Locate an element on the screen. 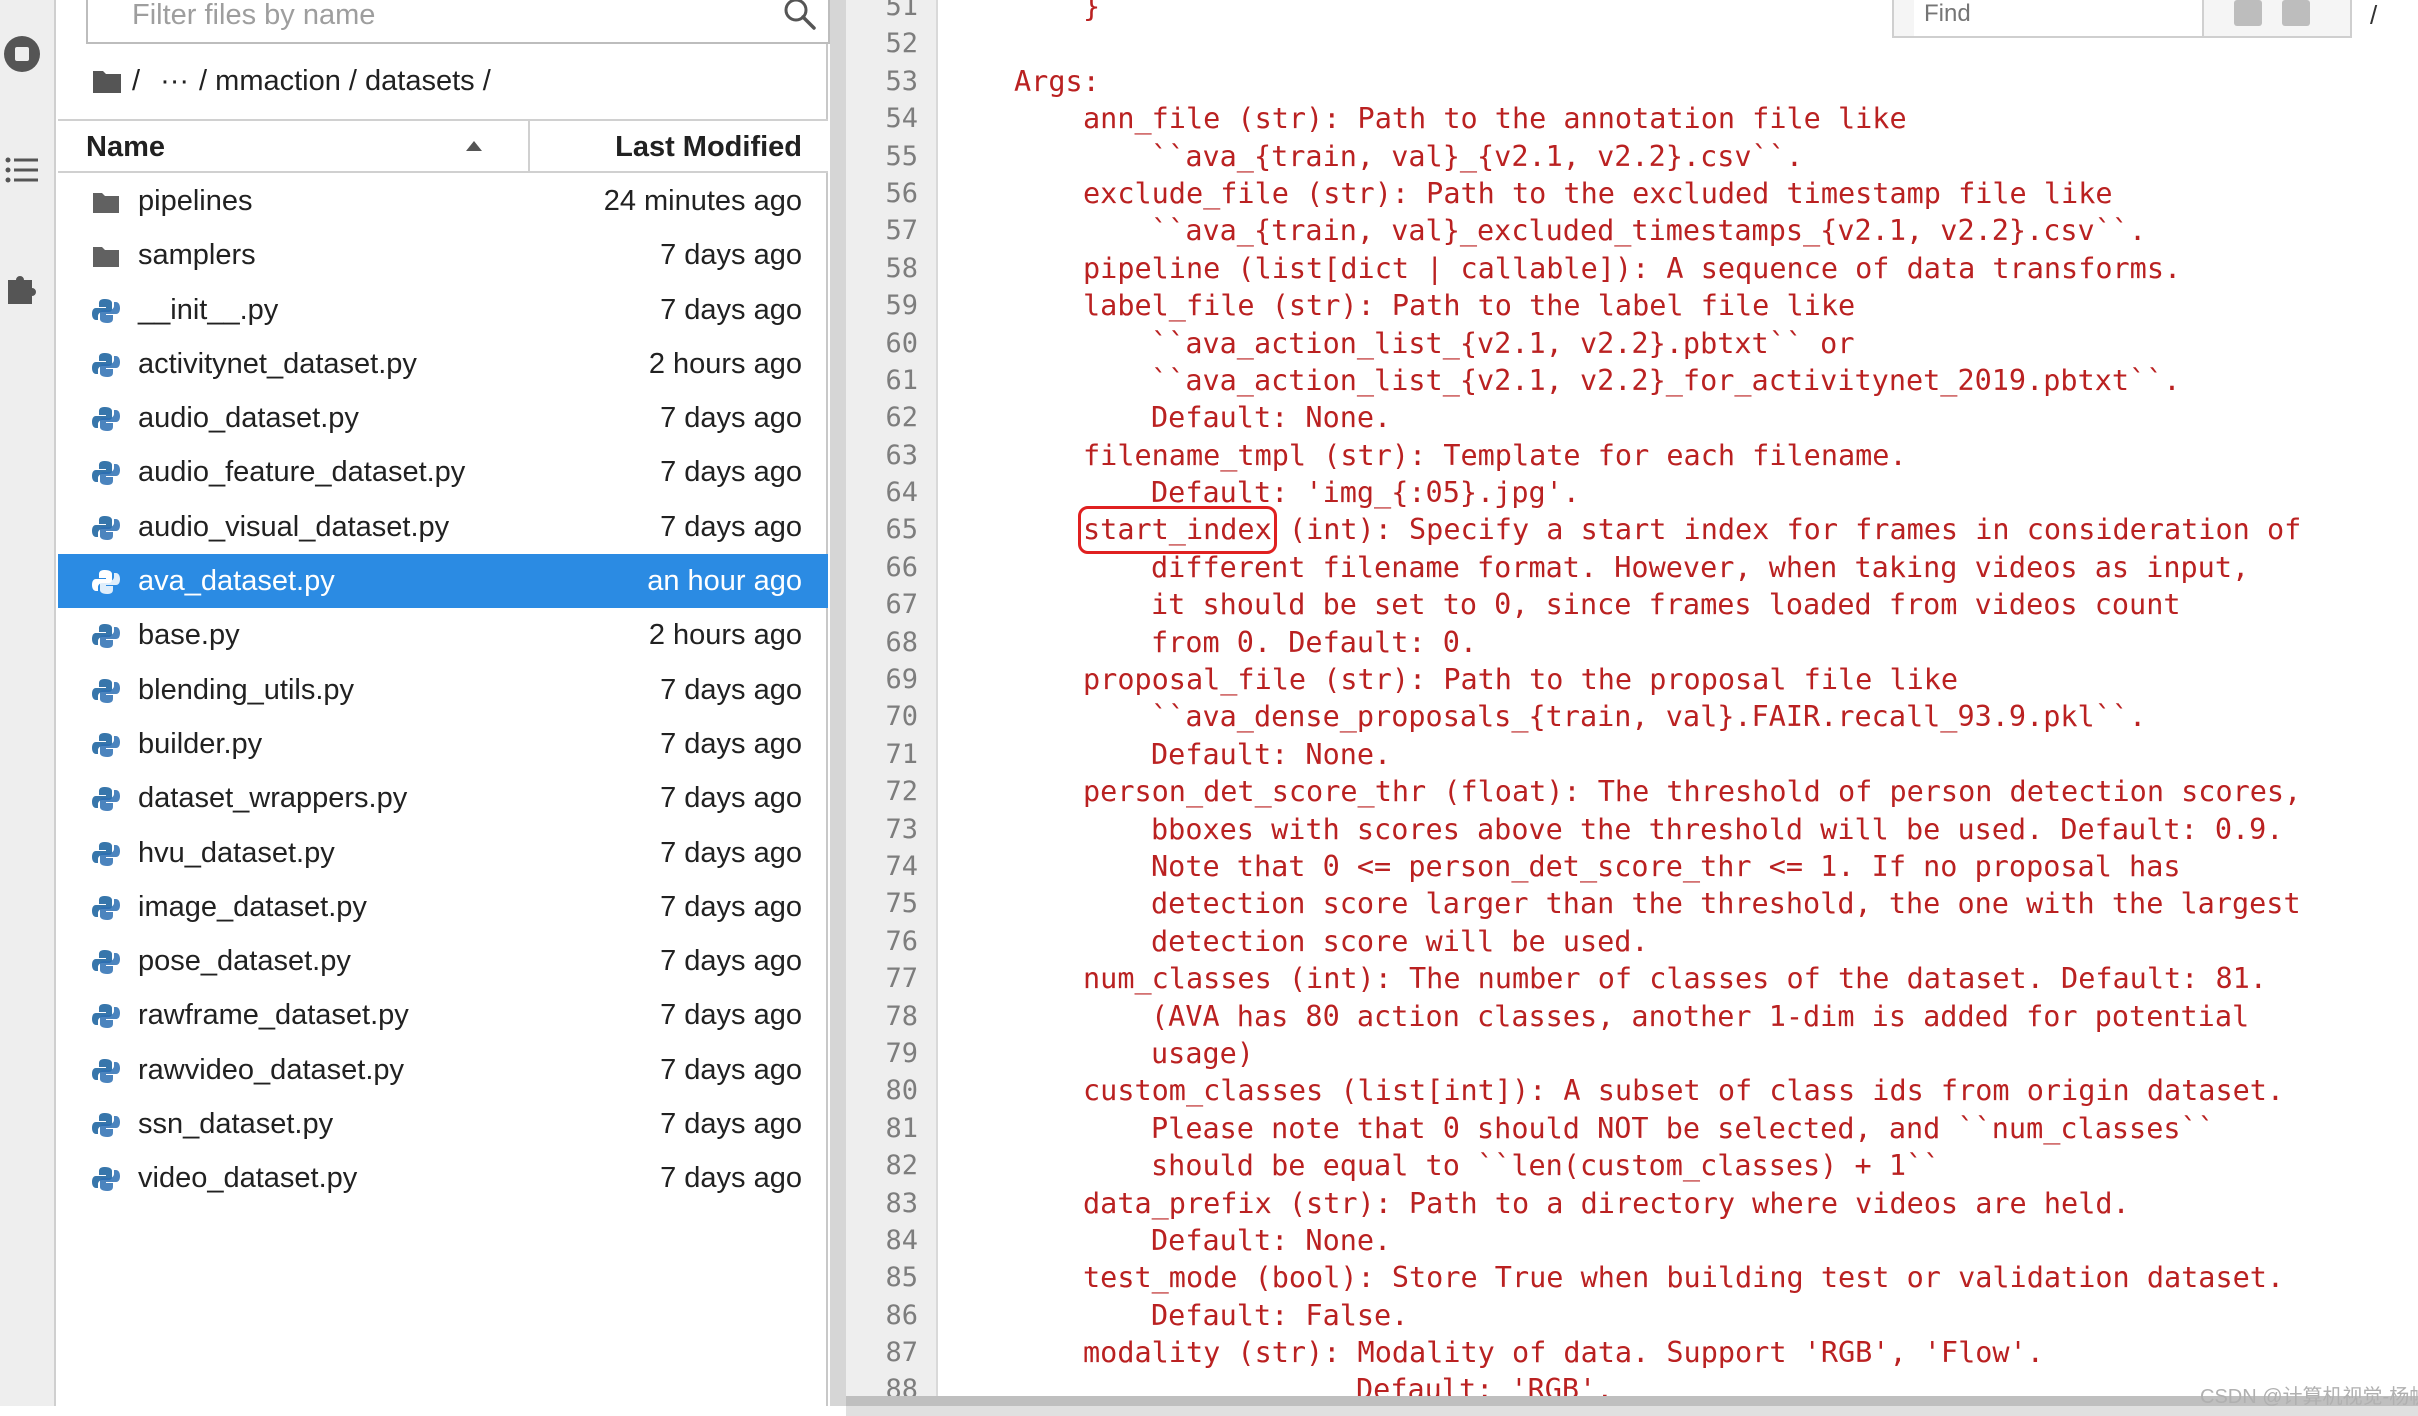 The width and height of the screenshot is (2418, 1416). find-close-button: / is located at coordinates (2373, 15).